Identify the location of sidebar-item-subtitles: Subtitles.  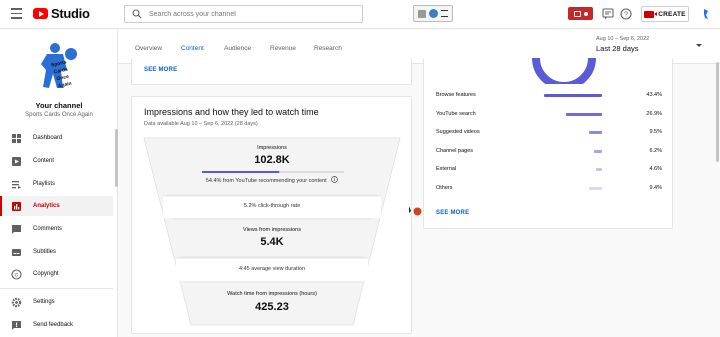
(56, 252).